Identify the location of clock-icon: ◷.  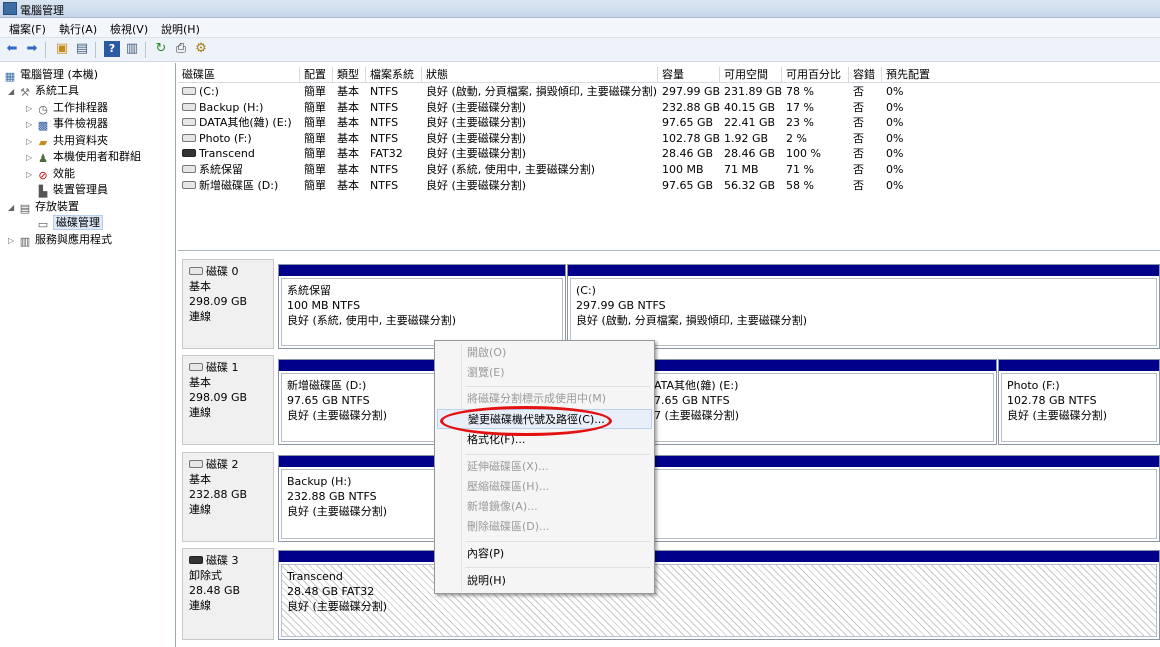
(43, 109).